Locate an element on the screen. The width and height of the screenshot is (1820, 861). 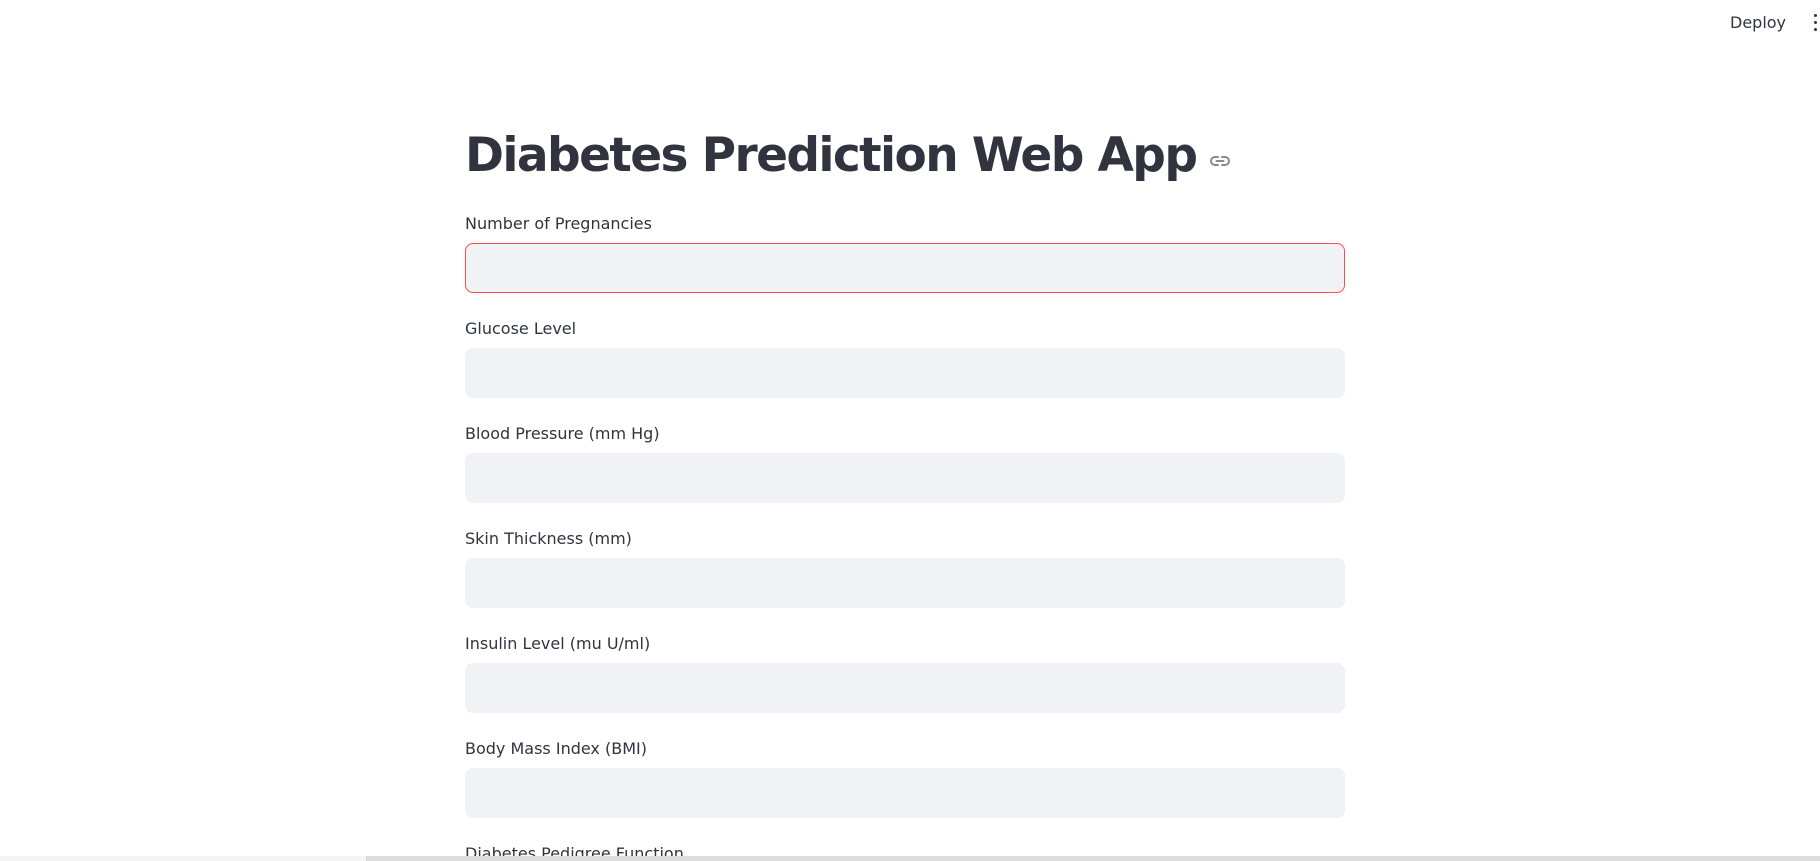
link-icon is located at coordinates (1220, 161).